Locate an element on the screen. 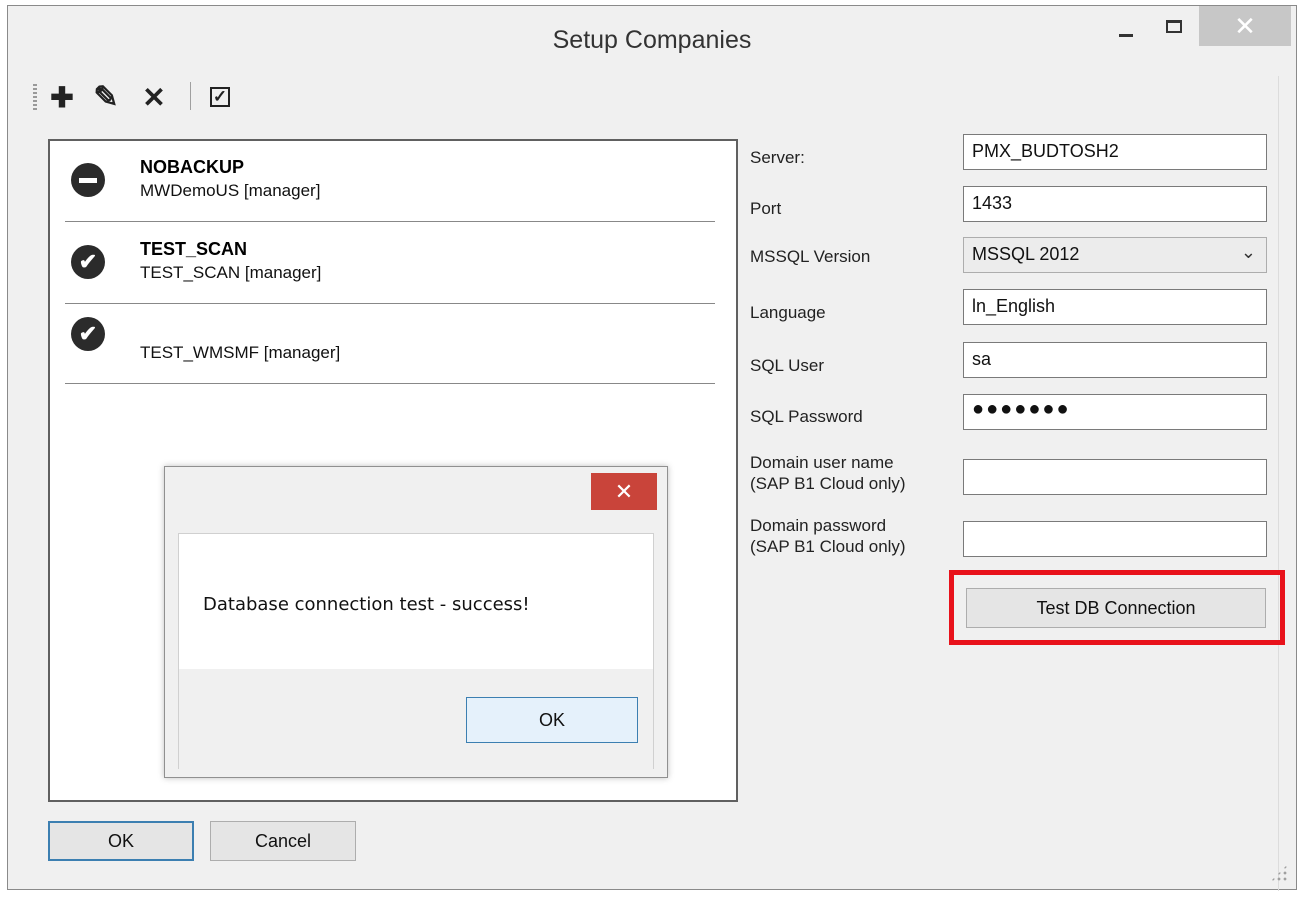  server-label: Server: is located at coordinates (777, 157).